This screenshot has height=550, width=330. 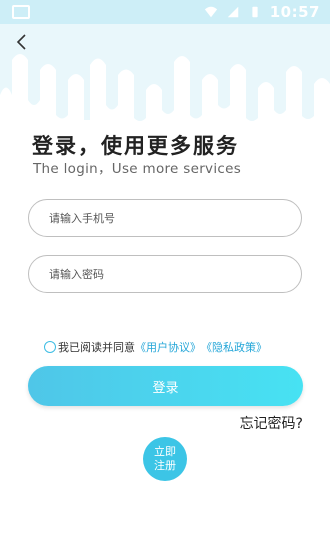 What do you see at coordinates (82, 218) in the screenshot?
I see `phone-input-placeholder: 请输入手机号` at bounding box center [82, 218].